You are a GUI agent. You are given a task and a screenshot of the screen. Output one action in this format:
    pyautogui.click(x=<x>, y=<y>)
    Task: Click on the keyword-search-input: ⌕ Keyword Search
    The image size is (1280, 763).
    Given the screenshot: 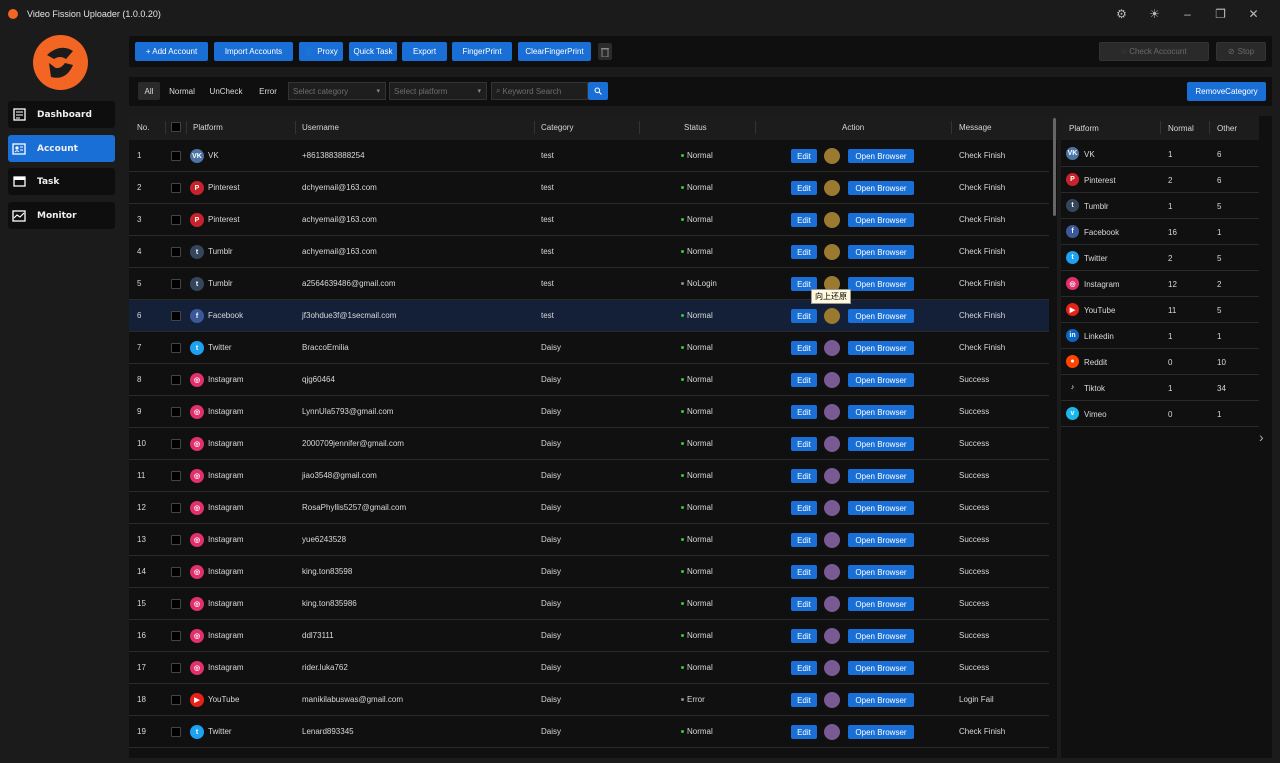 What is the action you would take?
    pyautogui.click(x=539, y=91)
    